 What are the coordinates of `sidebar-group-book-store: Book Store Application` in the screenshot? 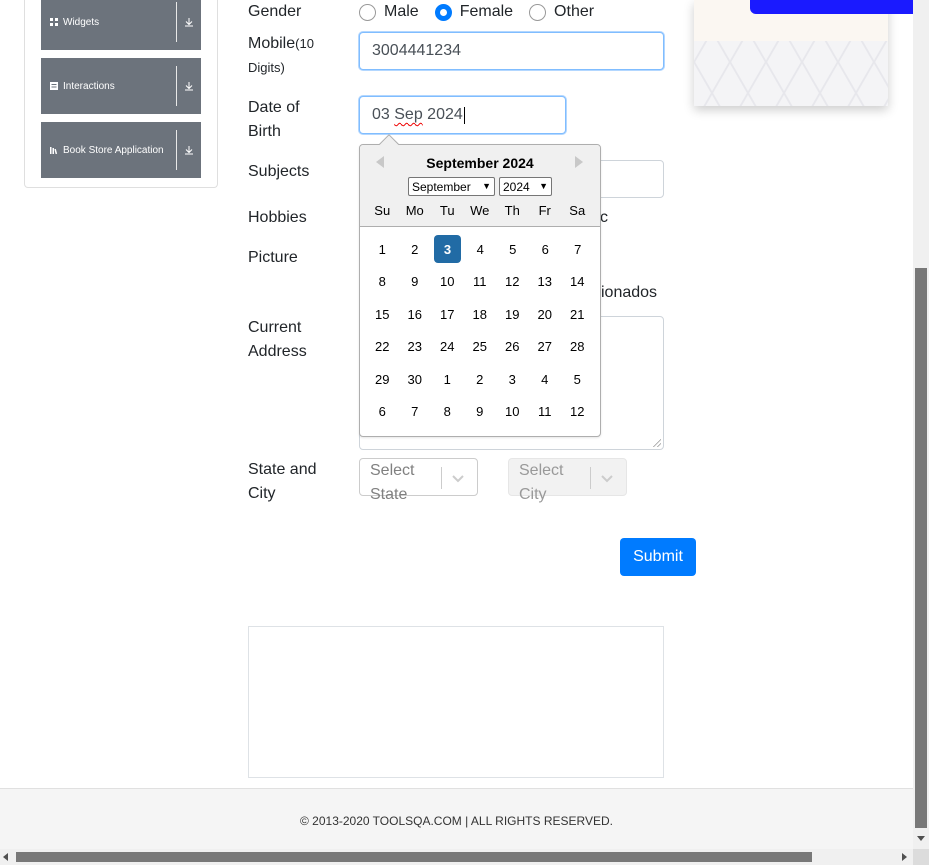 It's located at (121, 150).